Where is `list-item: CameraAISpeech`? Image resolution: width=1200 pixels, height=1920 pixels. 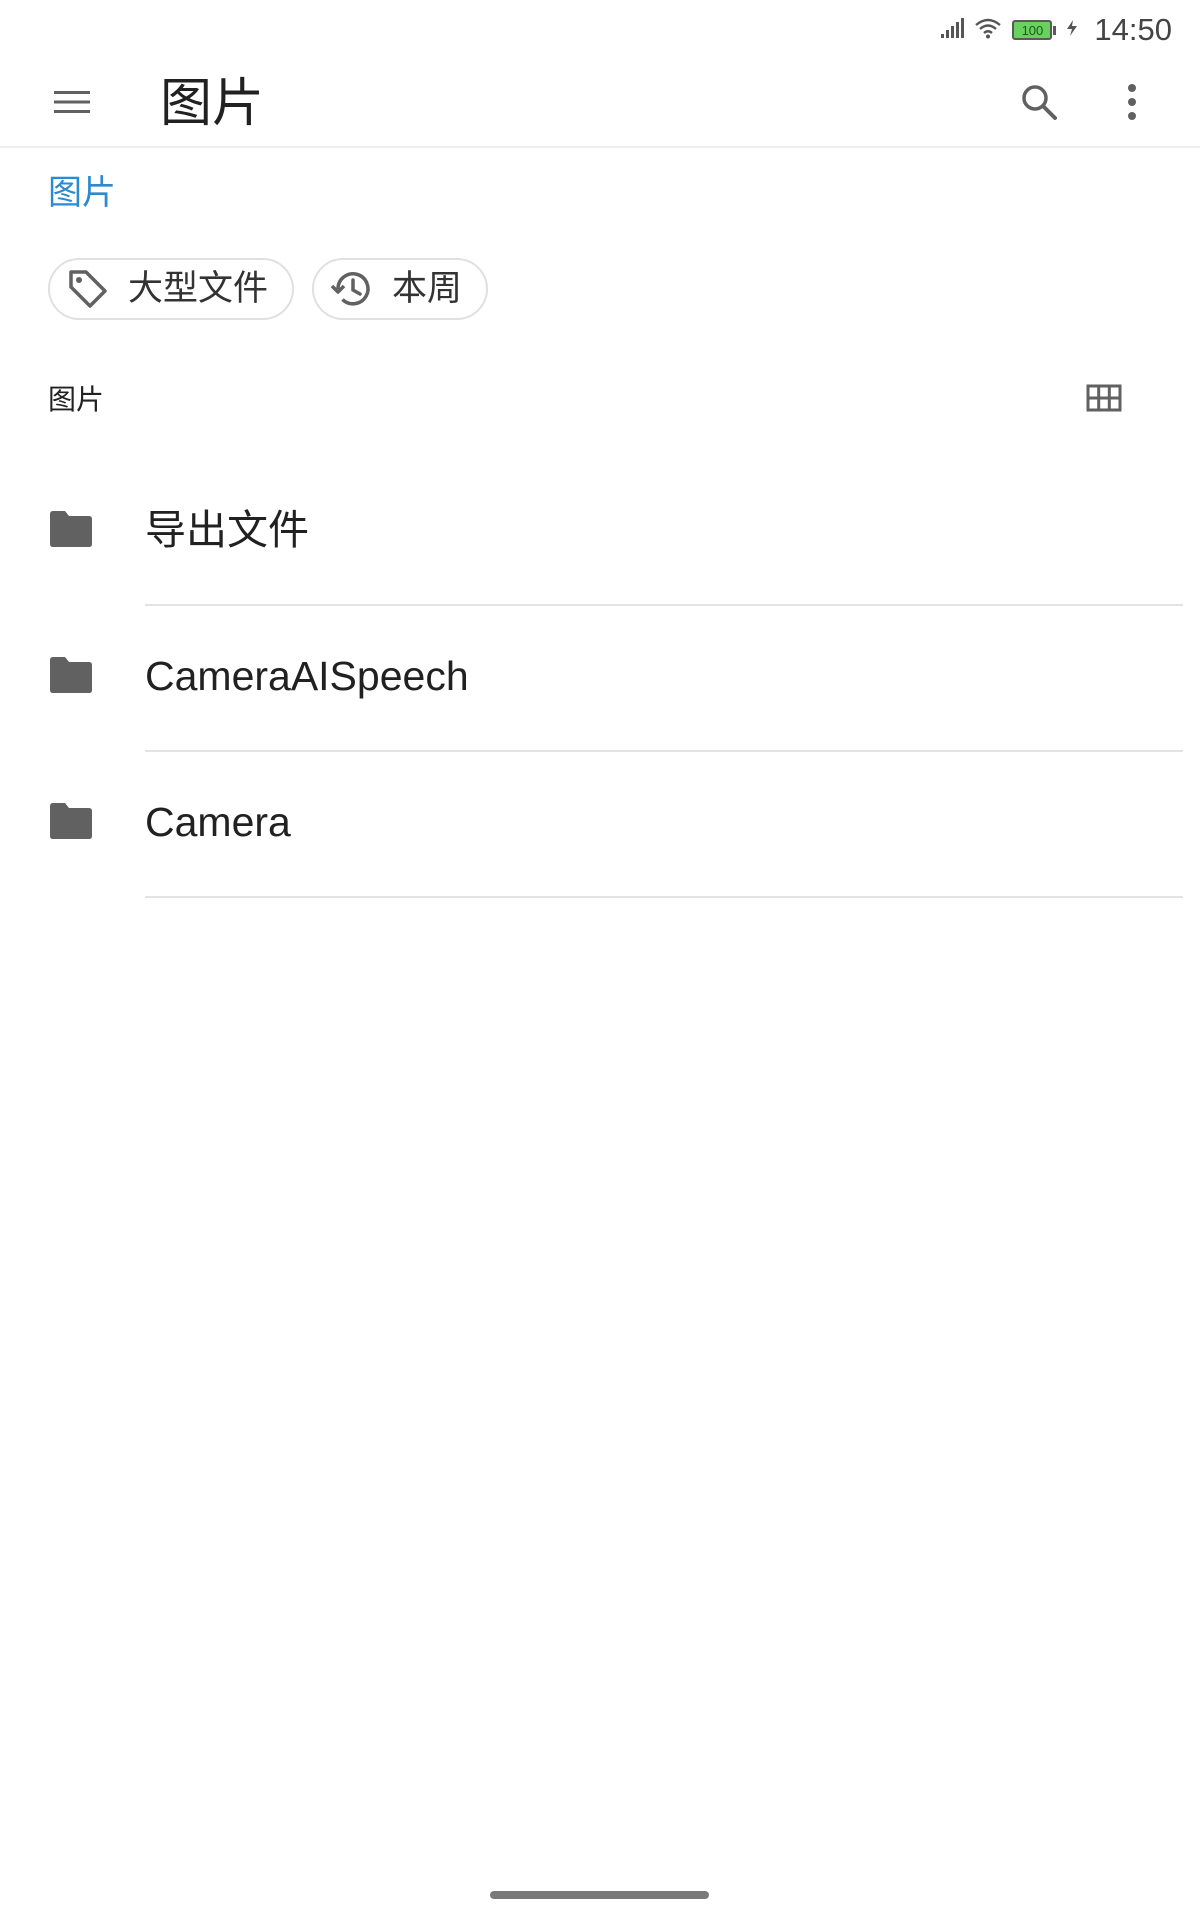
list-item: CameraAISpeech is located at coordinates (600, 679).